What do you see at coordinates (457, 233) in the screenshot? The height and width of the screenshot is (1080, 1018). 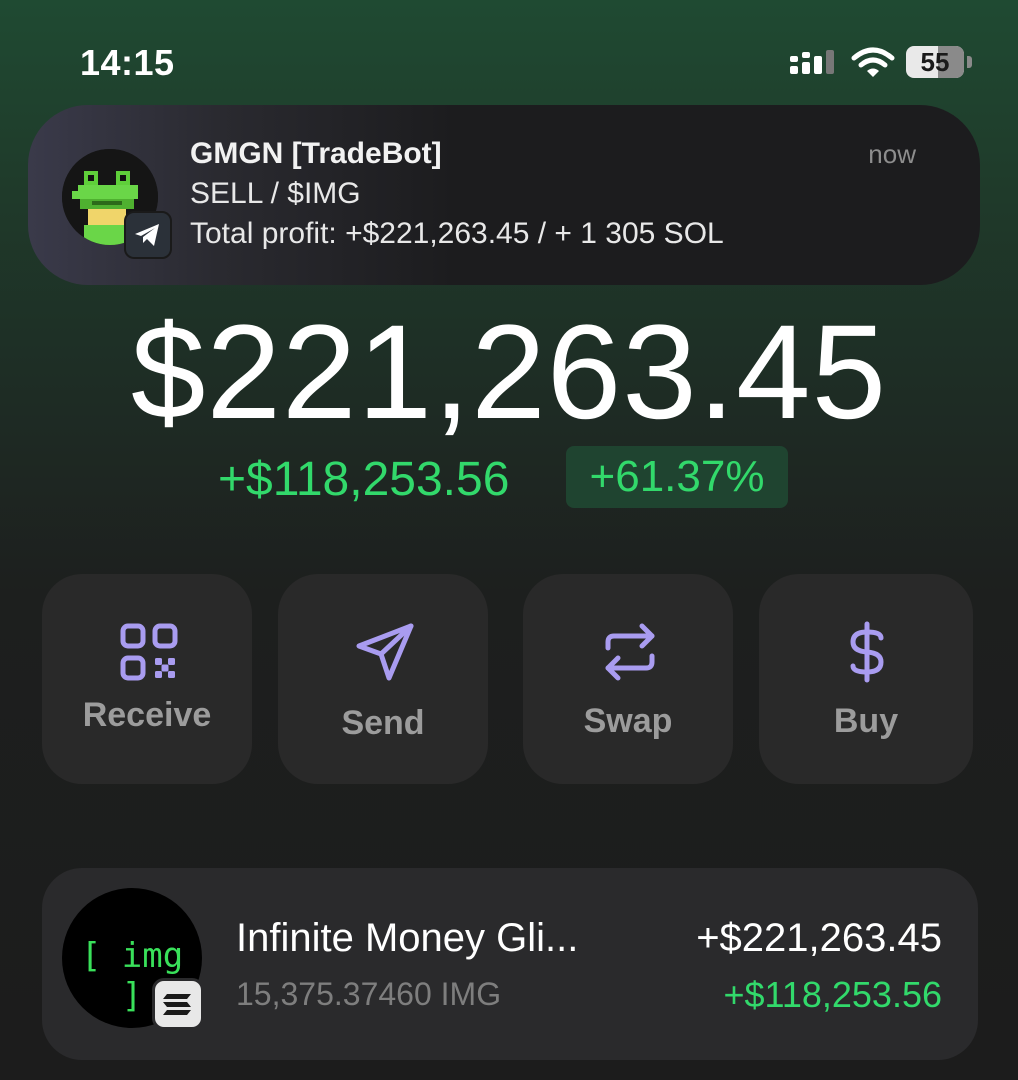 I see `notification-line-2: Total profit: +$221,263.45 / + 1 305 SOL` at bounding box center [457, 233].